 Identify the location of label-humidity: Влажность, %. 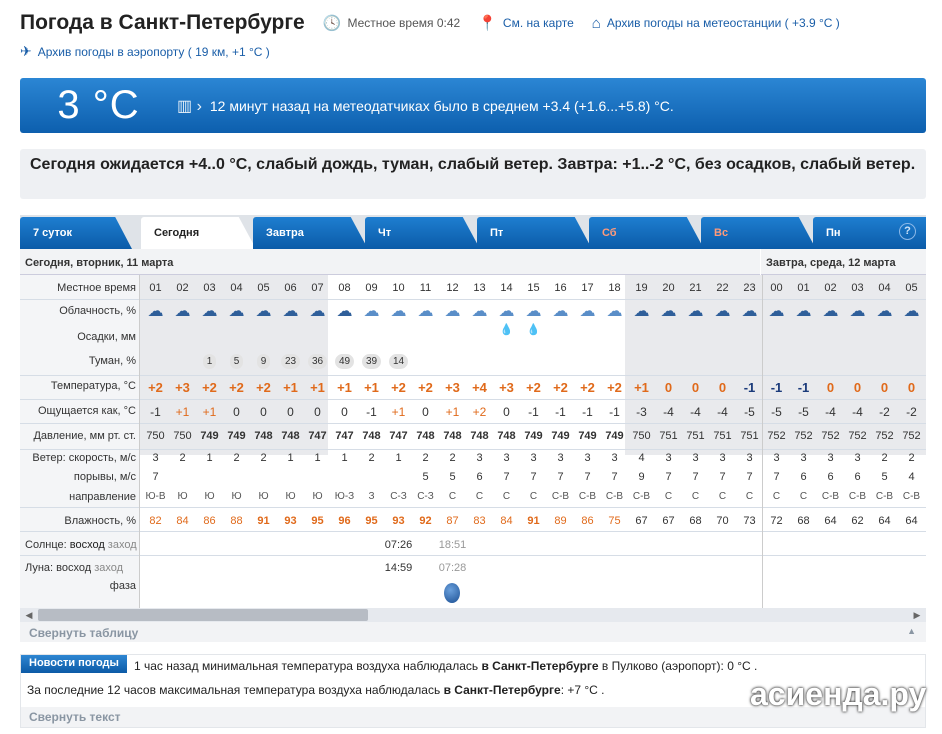
(100, 521).